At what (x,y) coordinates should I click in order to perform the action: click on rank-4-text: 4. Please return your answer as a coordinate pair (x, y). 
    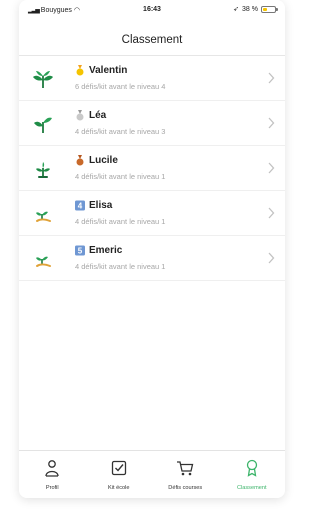
    Looking at the image, I should click on (80, 206).